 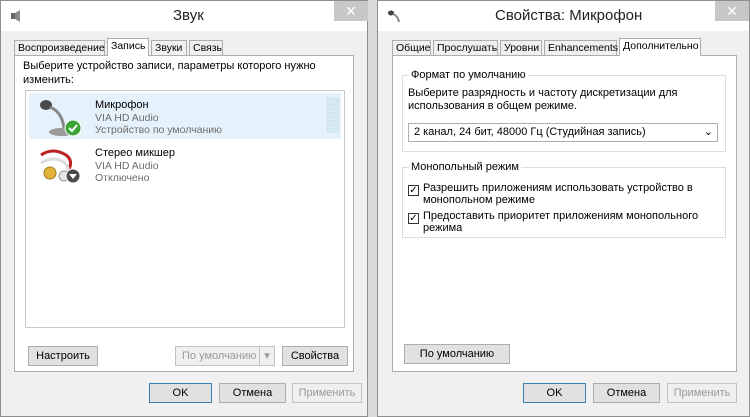 I want to click on disabled-arrow-icon, so click(x=73, y=176).